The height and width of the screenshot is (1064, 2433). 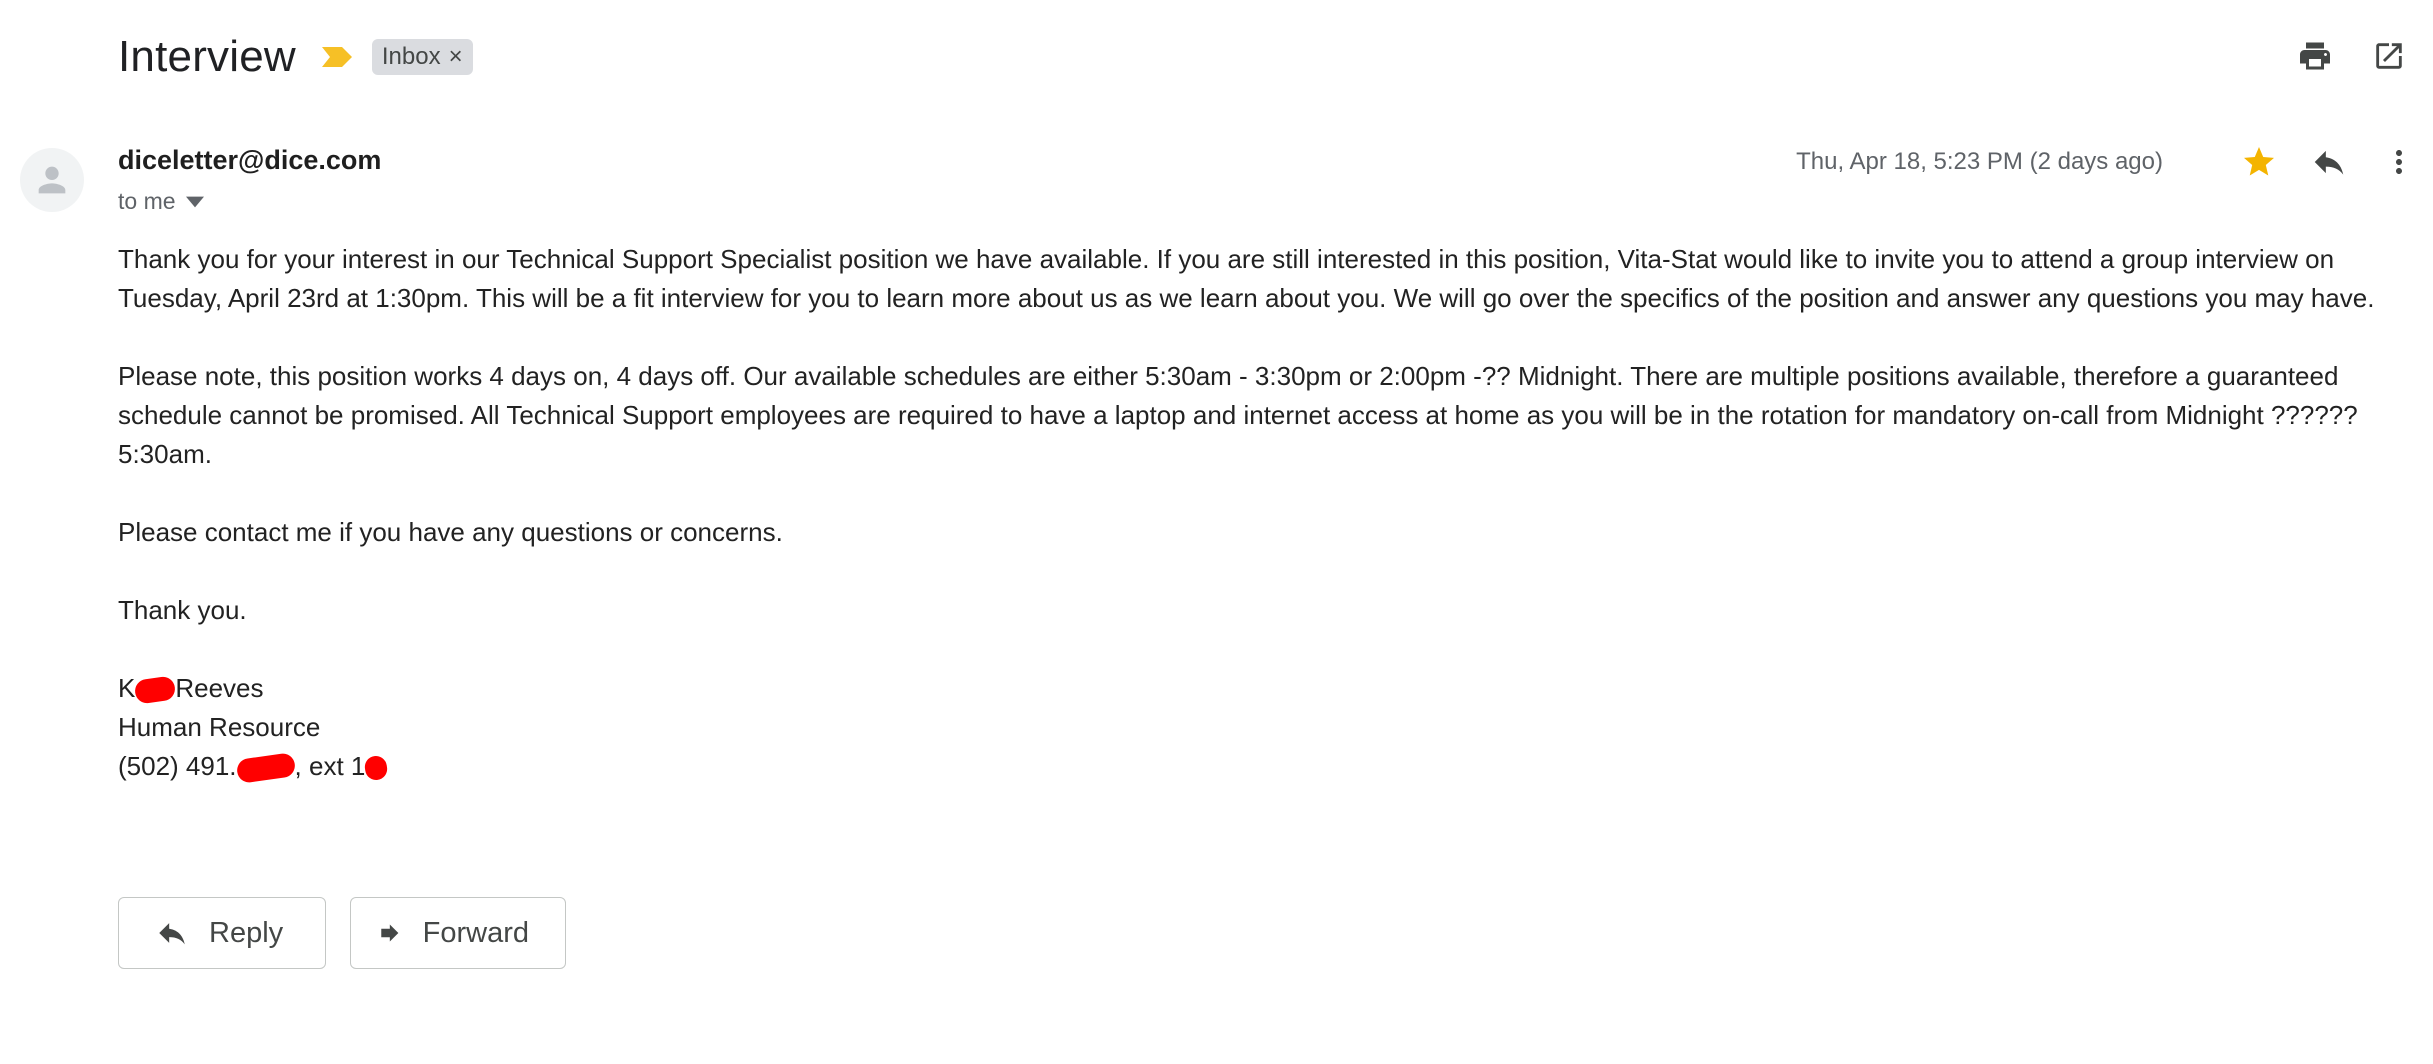 What do you see at coordinates (2389, 56) in the screenshot?
I see `open-in-new-window-icon` at bounding box center [2389, 56].